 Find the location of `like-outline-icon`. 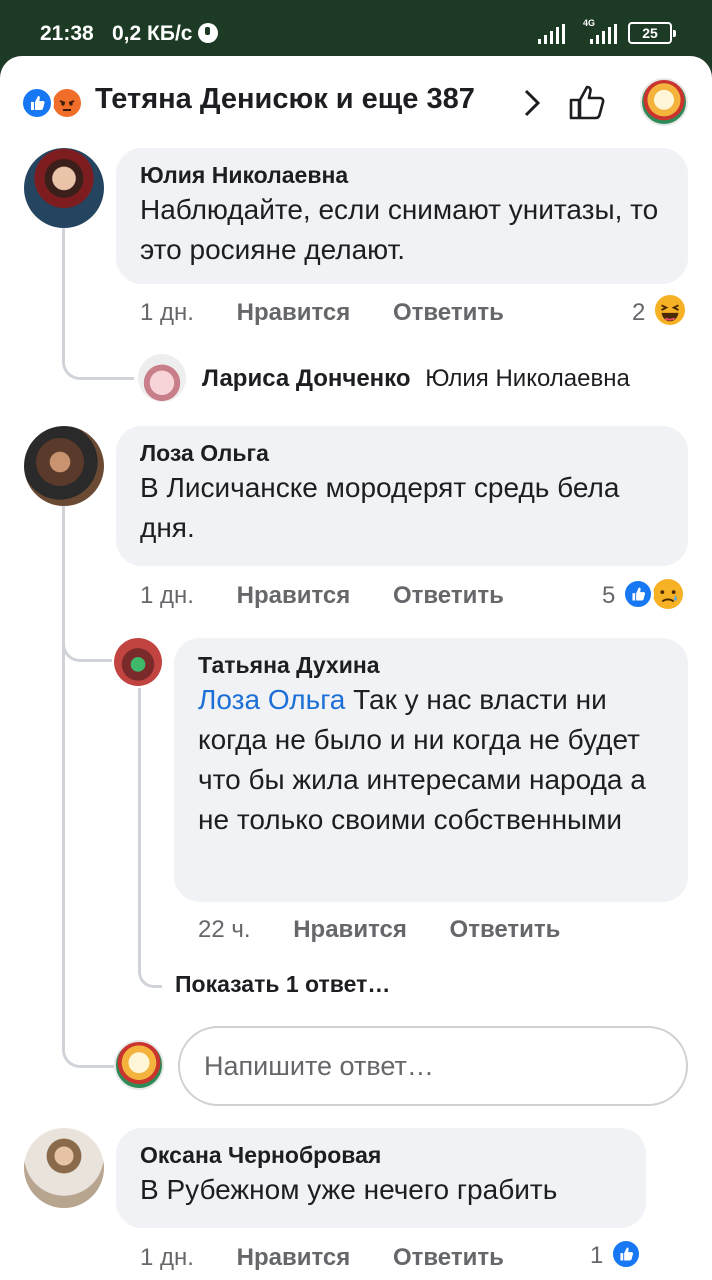

like-outline-icon is located at coordinates (588, 102).